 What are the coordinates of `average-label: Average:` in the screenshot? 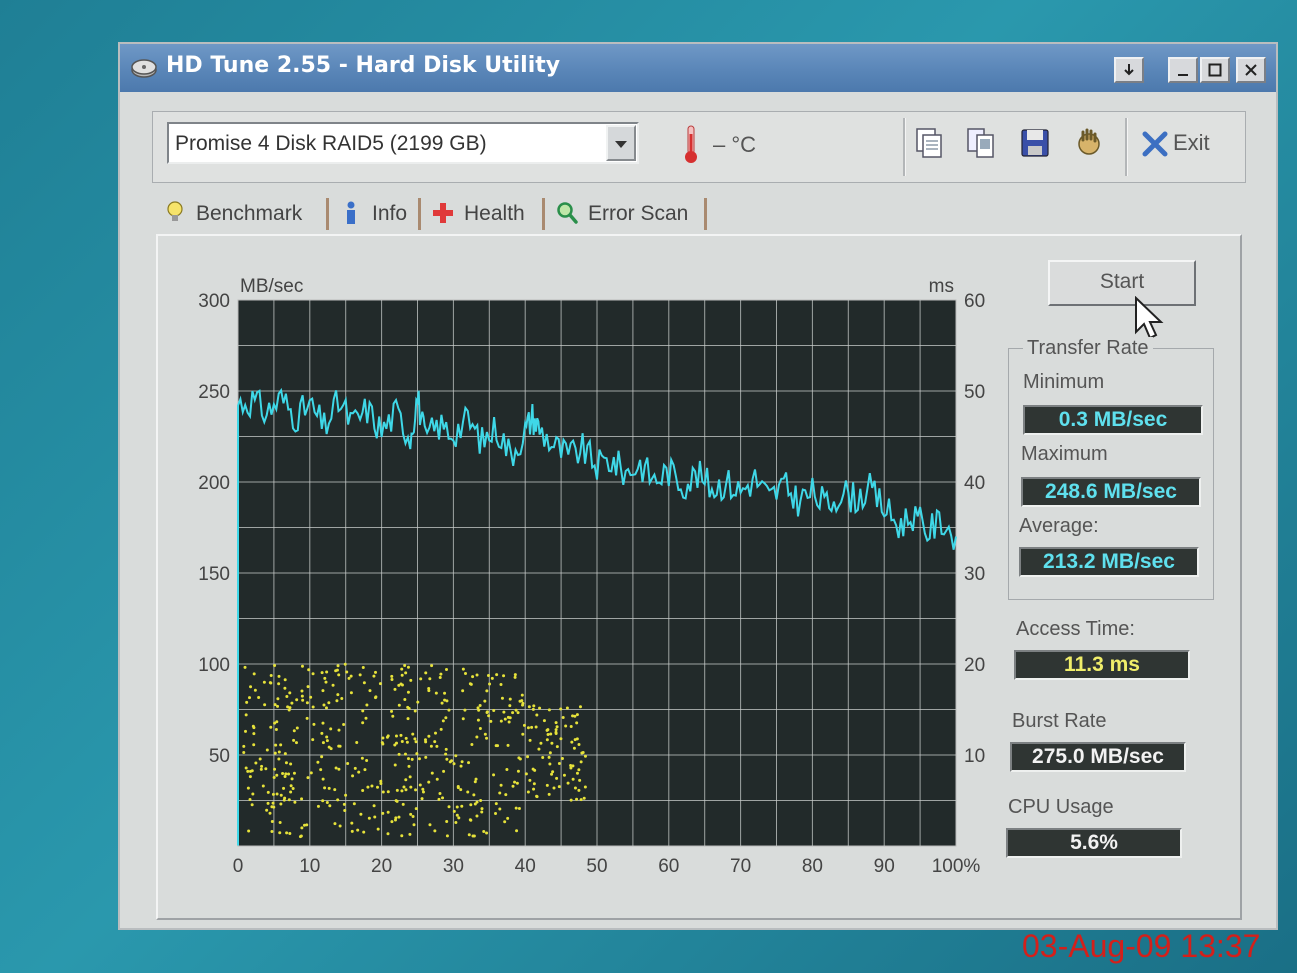 It's located at (1059, 526).